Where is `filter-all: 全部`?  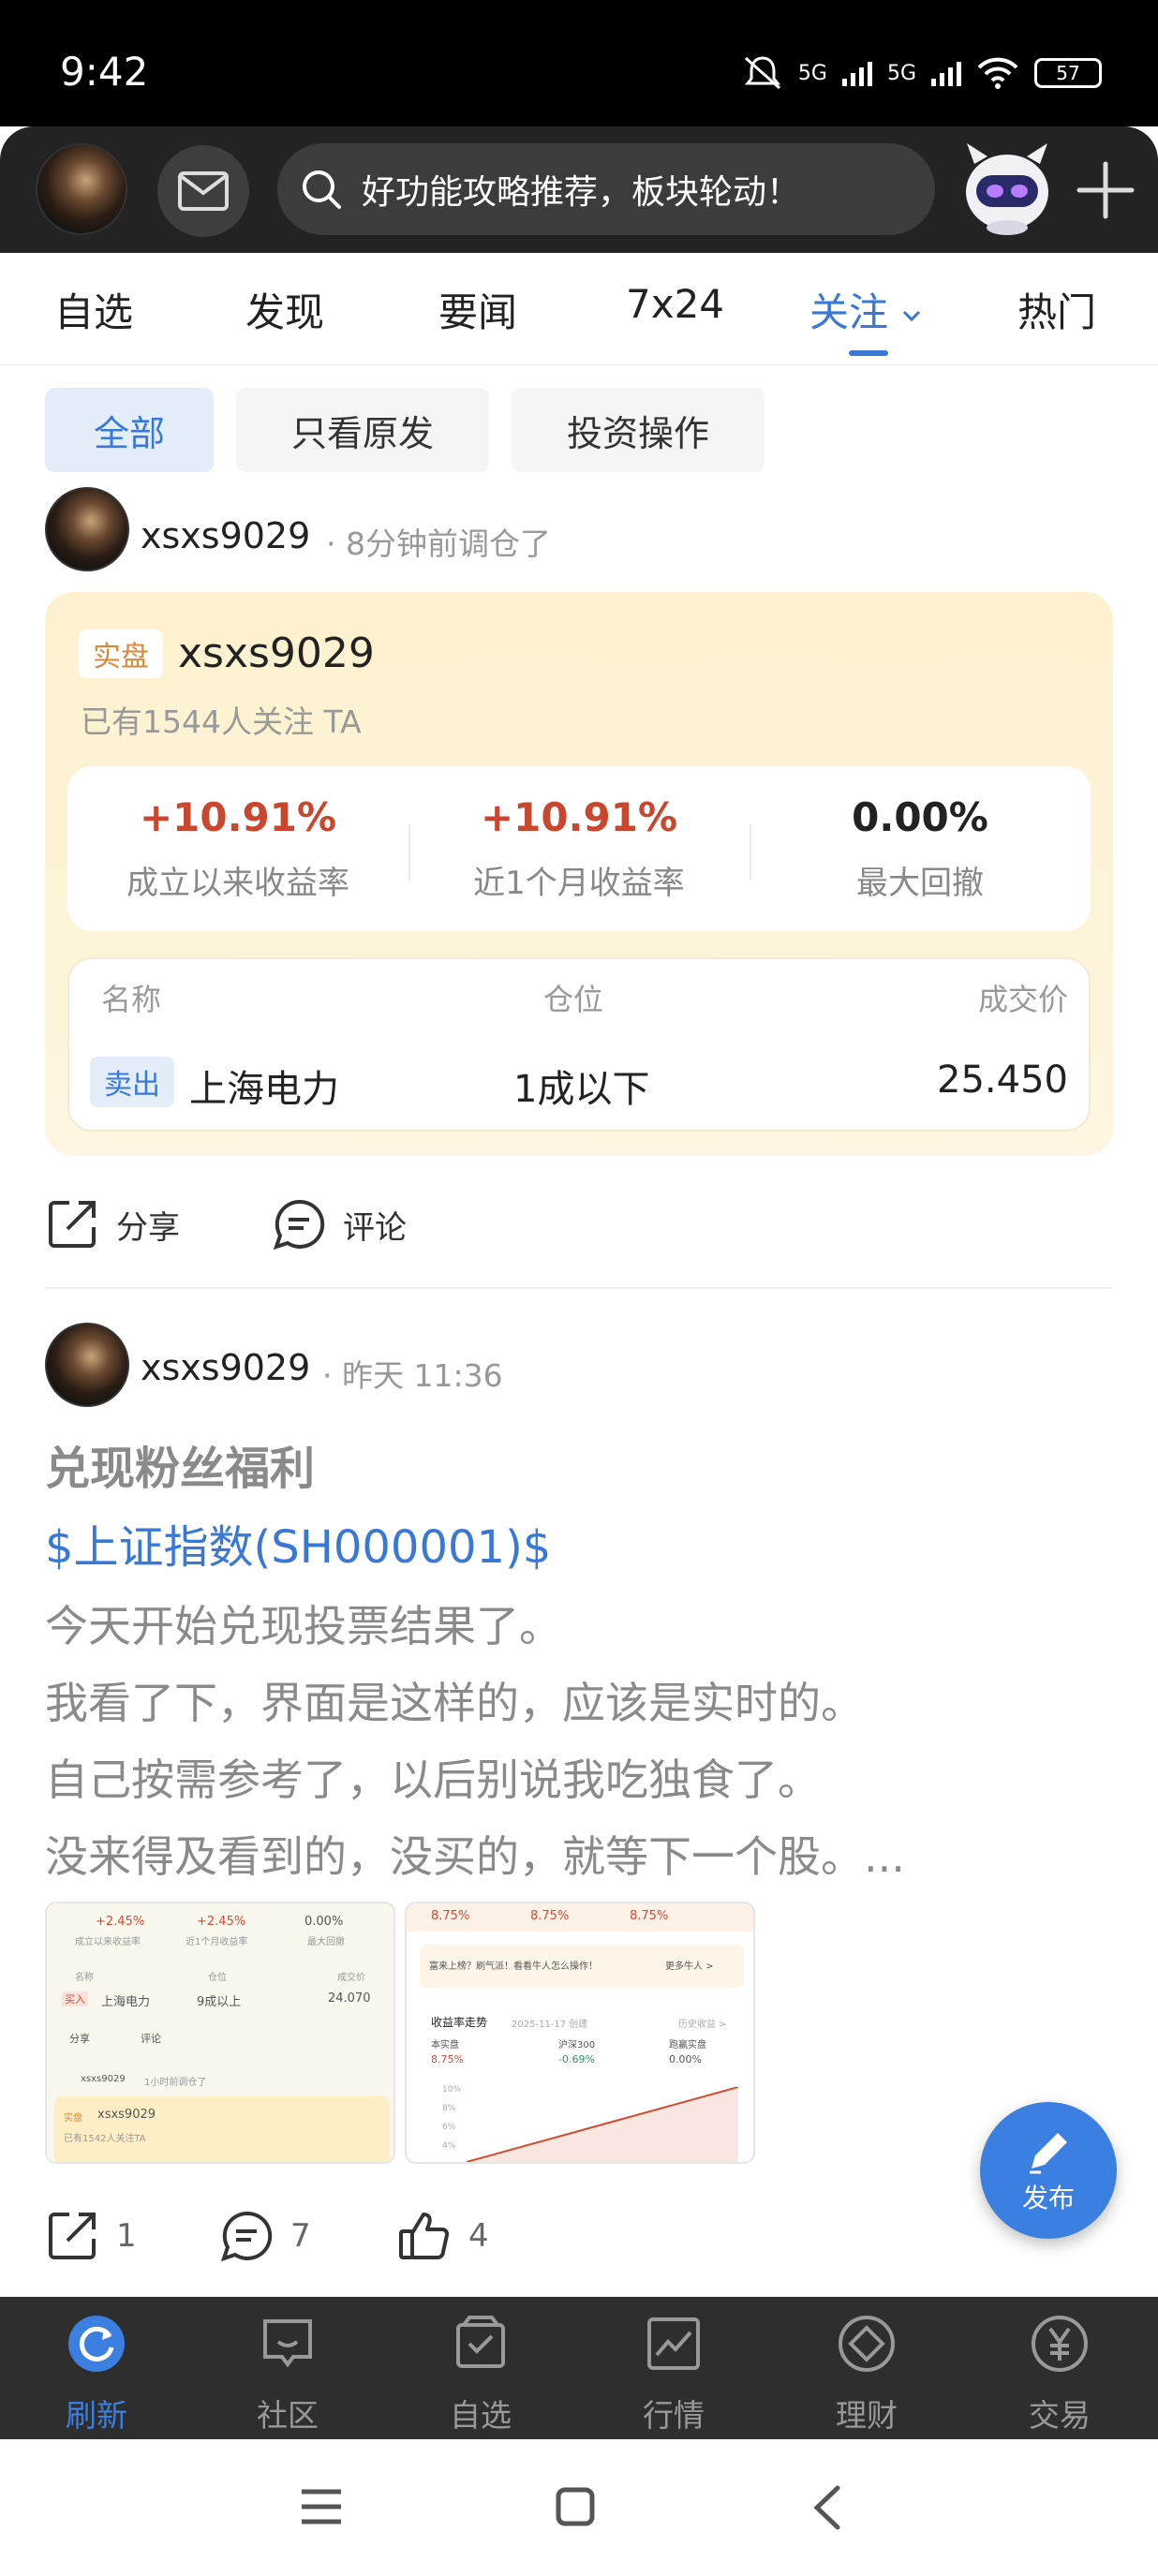
filter-all: 全部 is located at coordinates (129, 430).